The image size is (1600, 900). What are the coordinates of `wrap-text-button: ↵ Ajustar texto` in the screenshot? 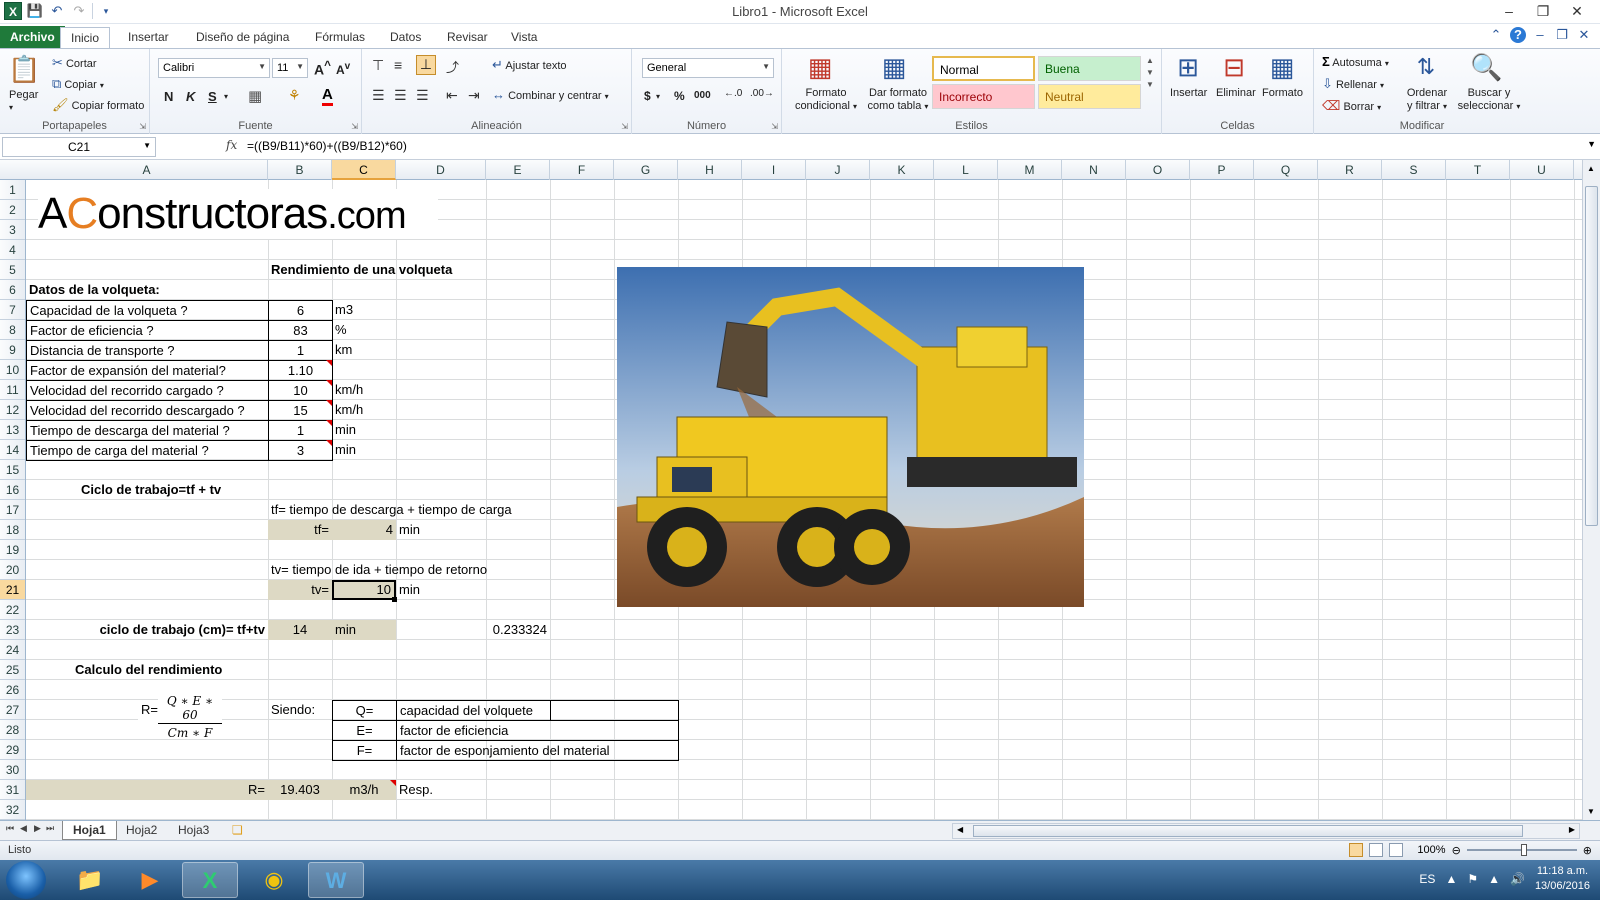 It's located at (529, 65).